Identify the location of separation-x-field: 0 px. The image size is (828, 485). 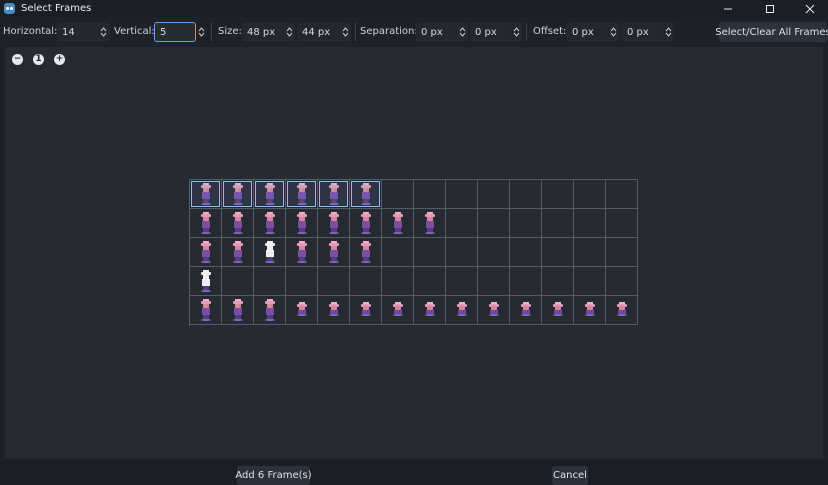
(442, 32).